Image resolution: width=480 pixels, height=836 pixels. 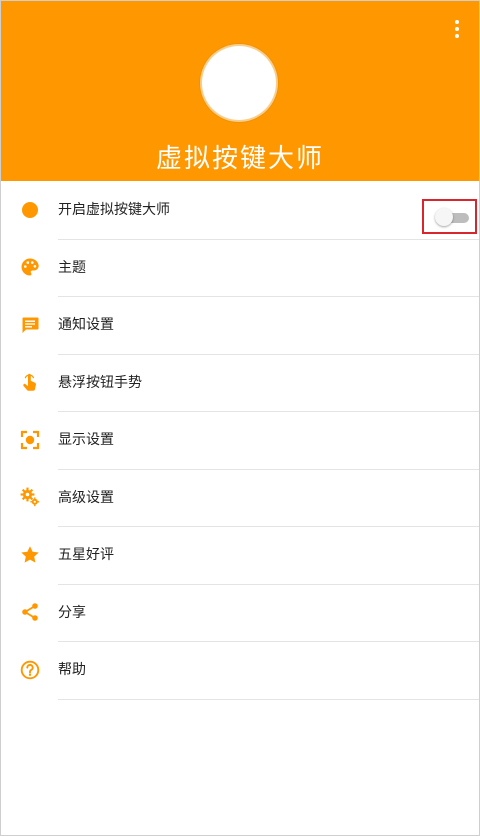 What do you see at coordinates (114, 210) in the screenshot?
I see `list-item-label: 开启虚拟按键大师` at bounding box center [114, 210].